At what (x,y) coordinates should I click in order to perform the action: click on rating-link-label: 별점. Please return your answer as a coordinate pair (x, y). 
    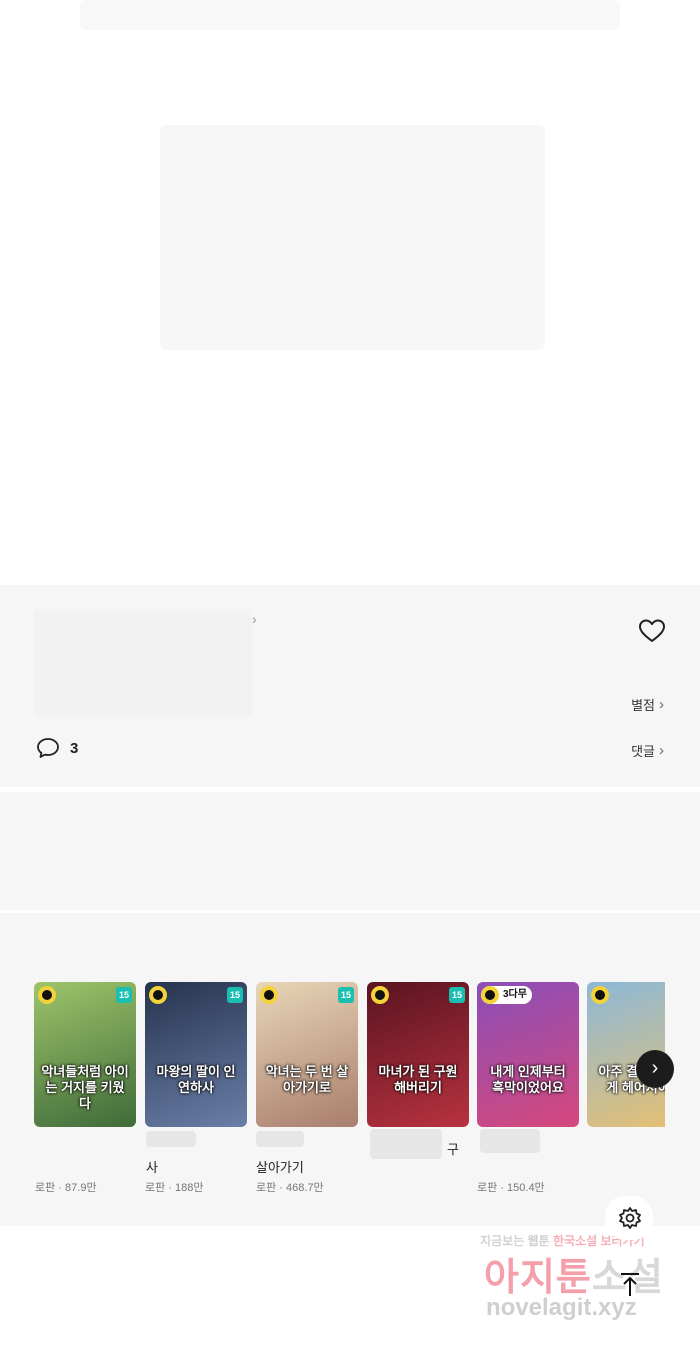
    Looking at the image, I should click on (643, 705).